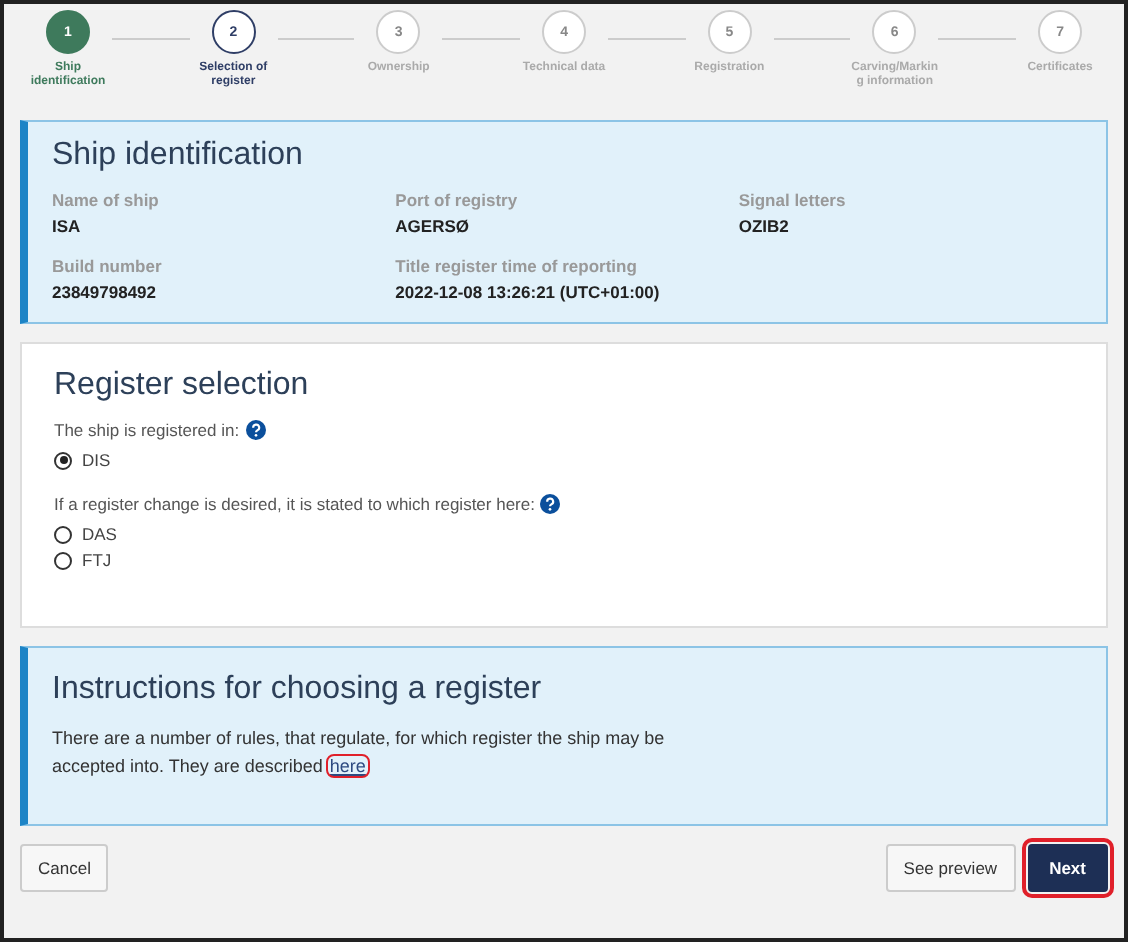 The width and height of the screenshot is (1128, 942). Describe the element at coordinates (105, 292) in the screenshot. I see `field-value: 23849798492` at that location.